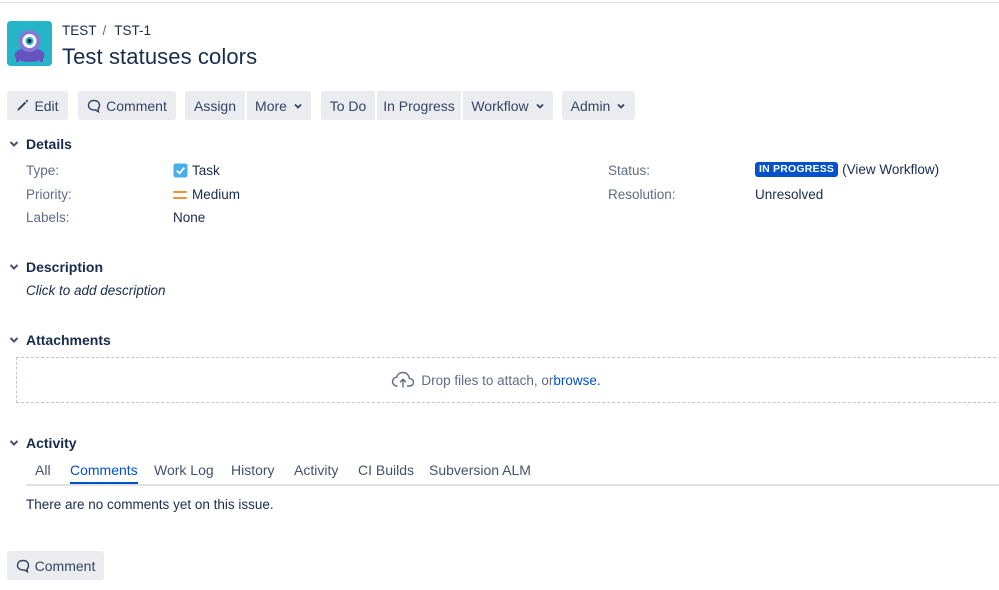 The width and height of the screenshot is (999, 590). I want to click on comment-button-label: Comment, so click(136, 105).